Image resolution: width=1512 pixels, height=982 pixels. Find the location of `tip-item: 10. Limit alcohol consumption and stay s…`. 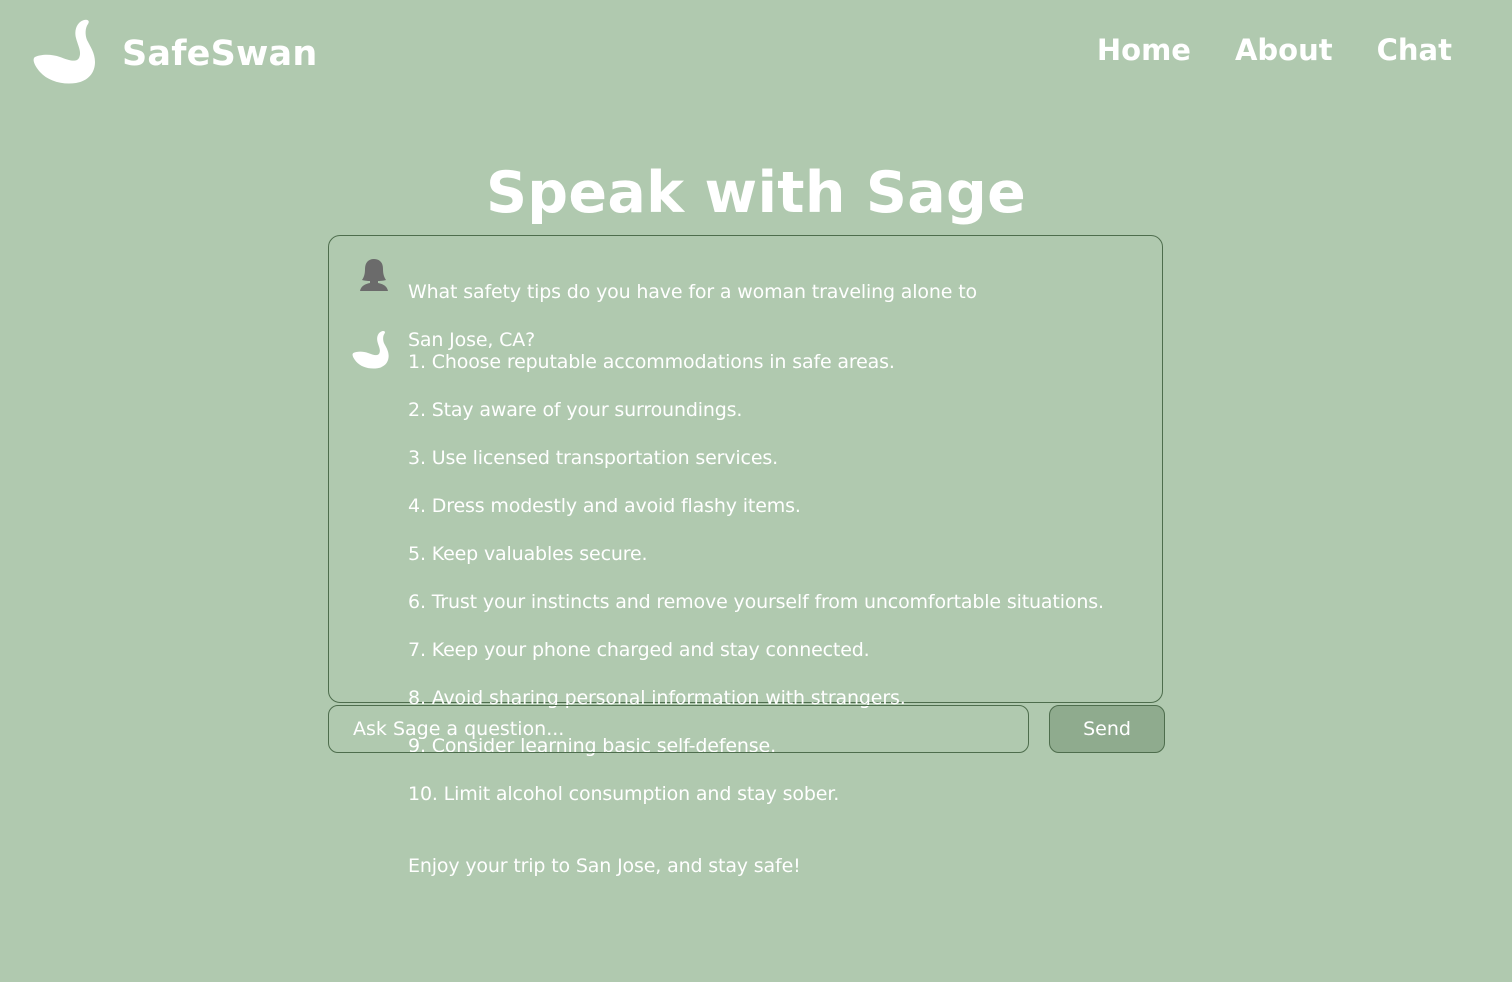

tip-item: 10. Limit alcohol consumption and stay s… is located at coordinates (624, 794).